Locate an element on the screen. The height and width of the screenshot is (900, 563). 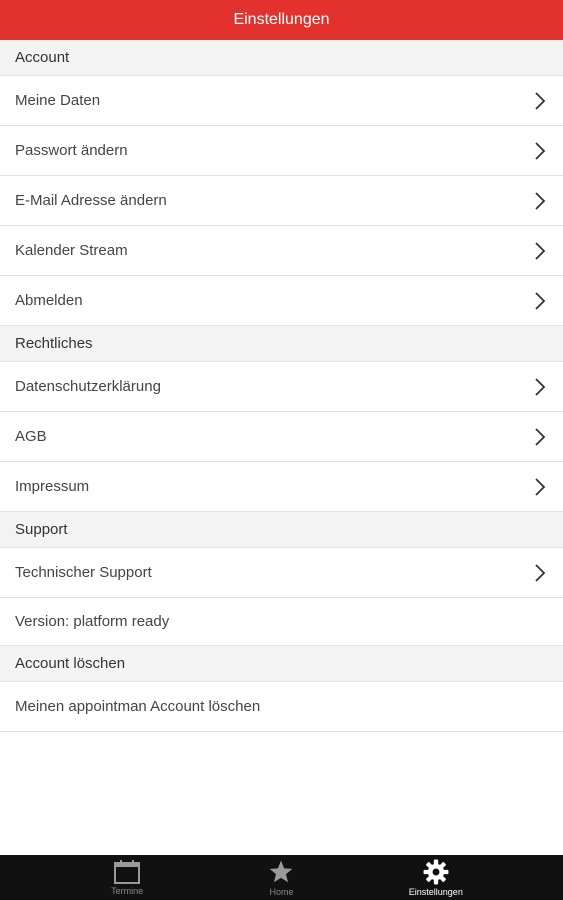
star-icon is located at coordinates (281, 871).